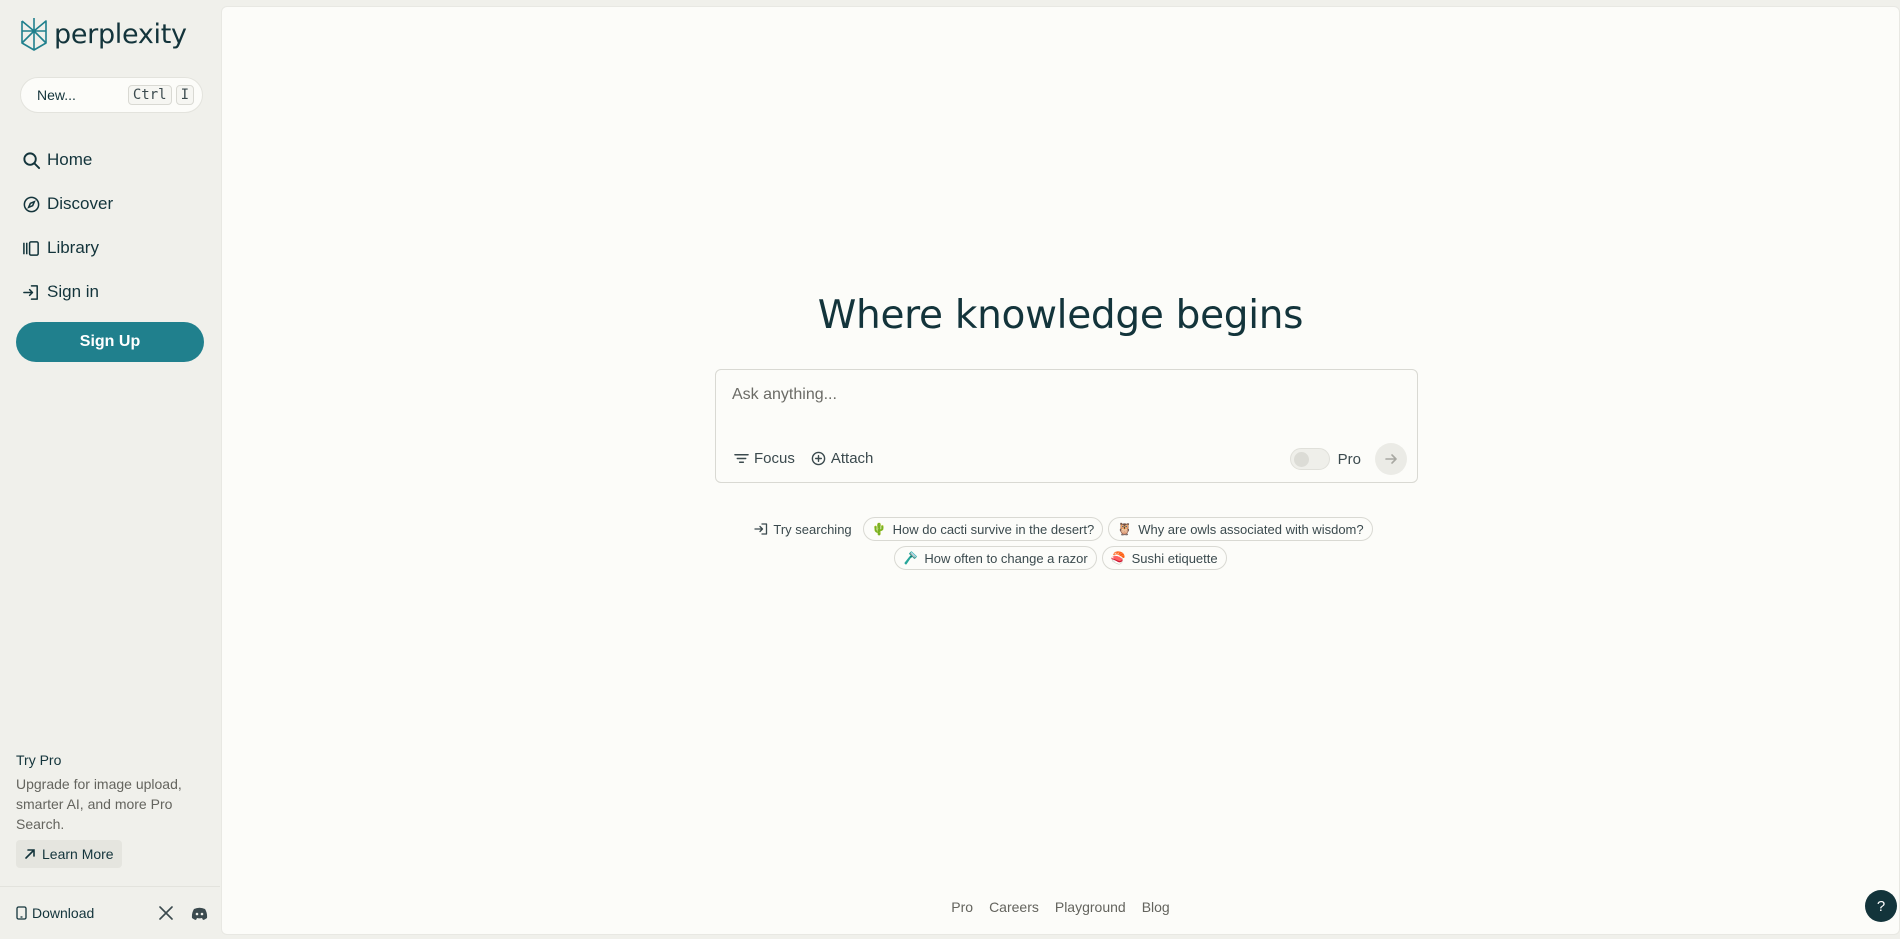 The height and width of the screenshot is (939, 1900). I want to click on help-button: ?, so click(1881, 906).